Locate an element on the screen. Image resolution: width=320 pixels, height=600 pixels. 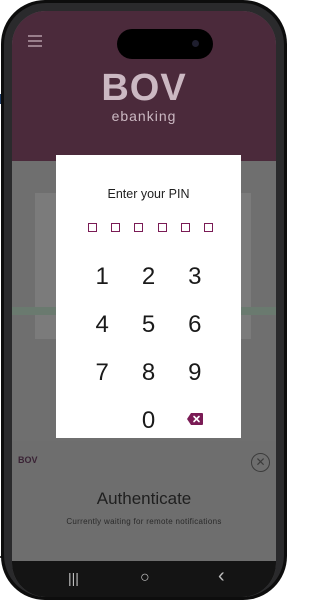
android-nav-bar: ||| ○ ‹ is located at coordinates (144, 579).